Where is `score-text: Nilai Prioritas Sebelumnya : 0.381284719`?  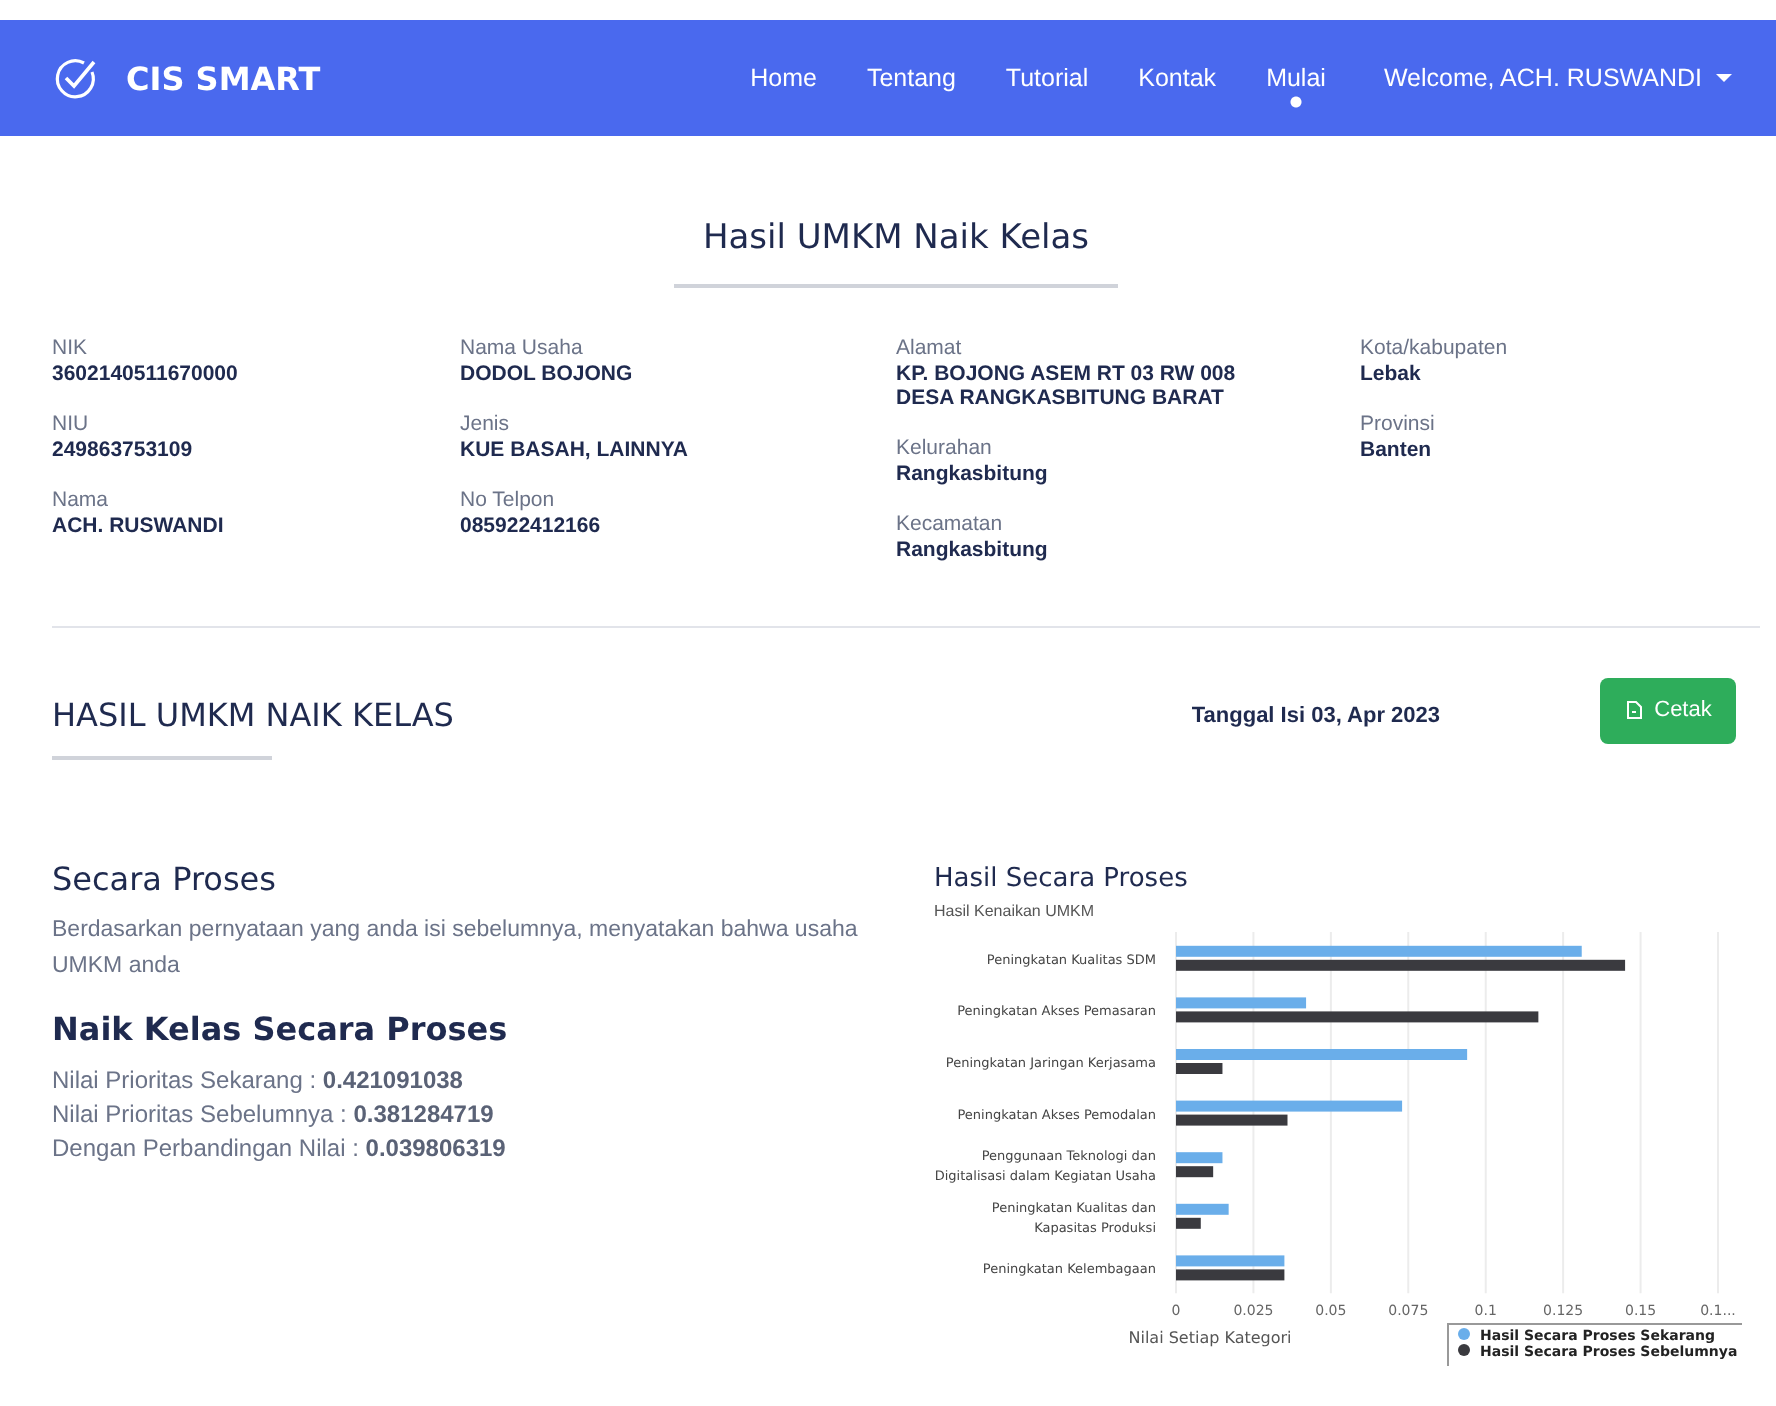 score-text: Nilai Prioritas Sebelumnya : 0.381284719 is located at coordinates (274, 1115).